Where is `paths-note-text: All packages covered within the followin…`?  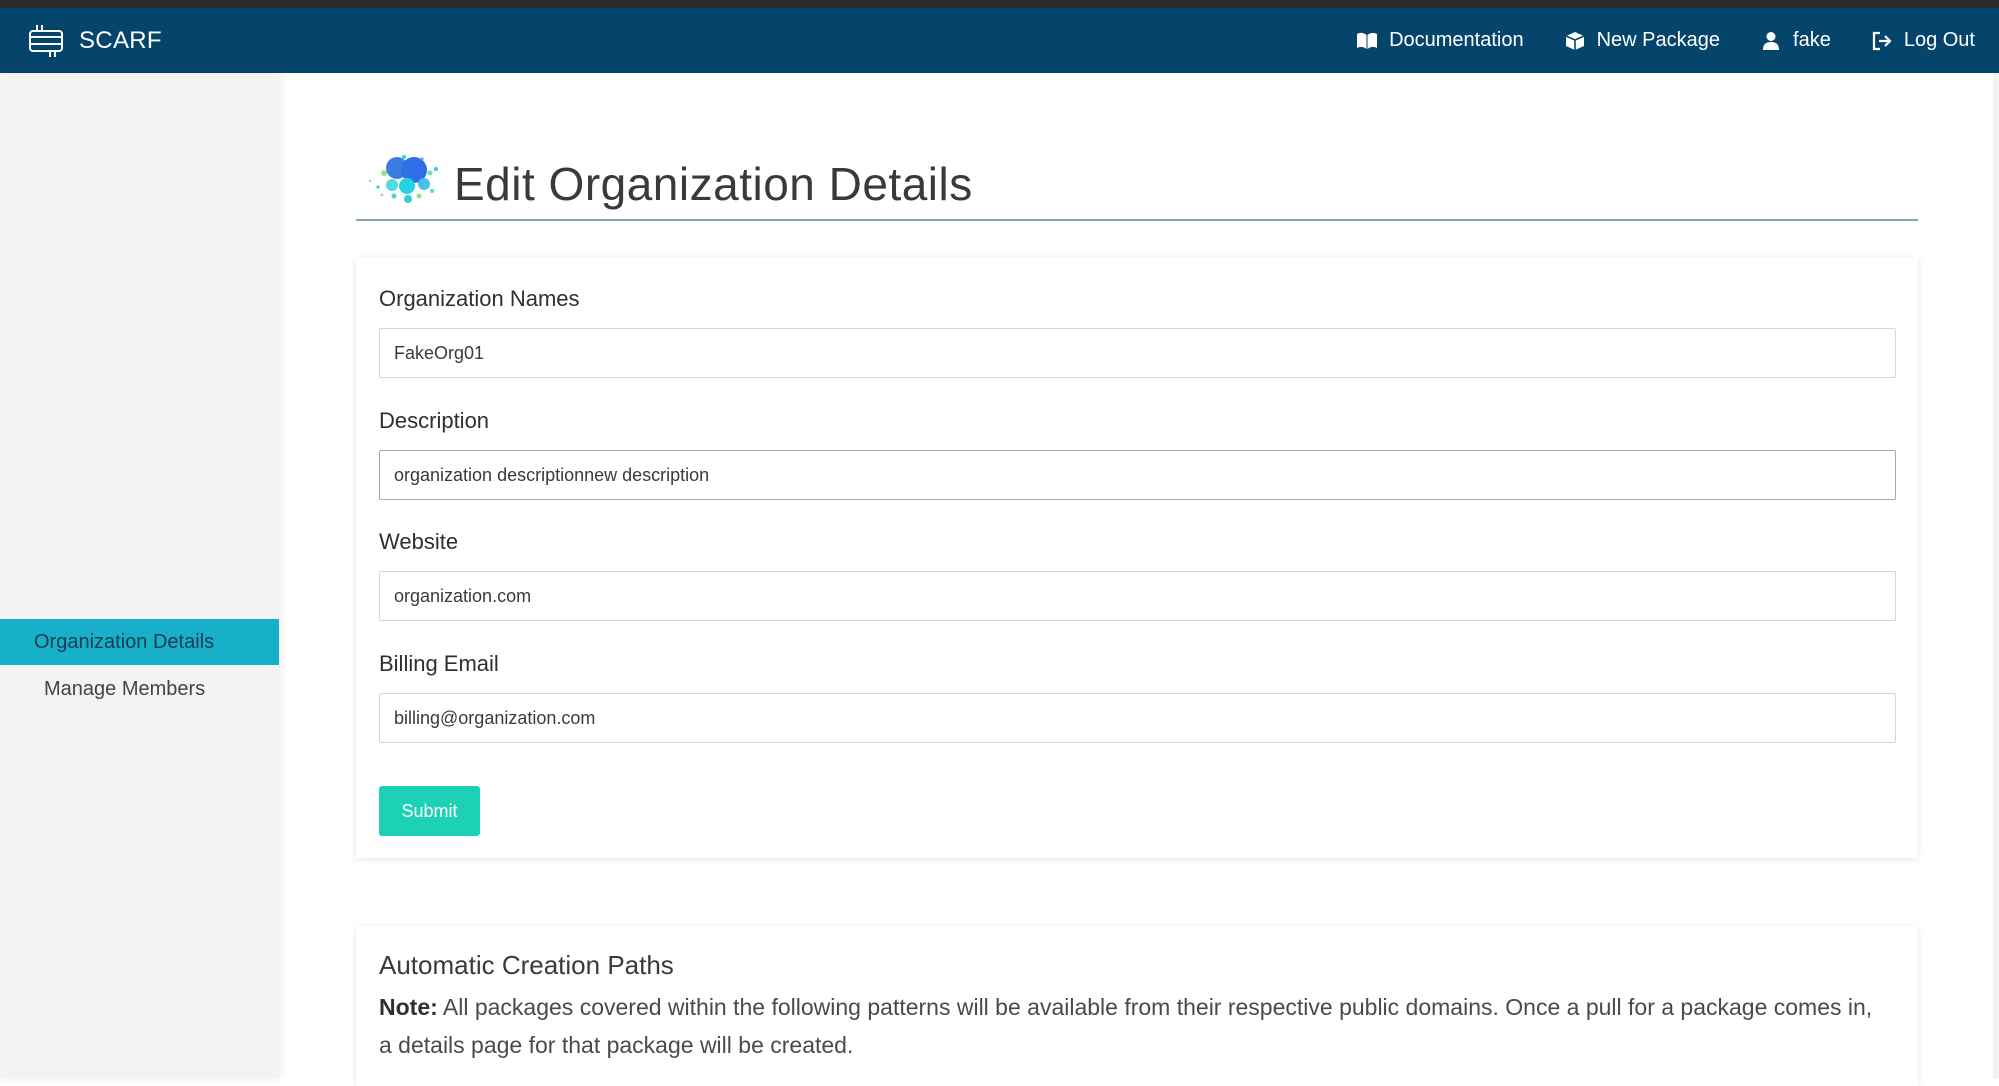
paths-note-text: All packages covered within the followin… is located at coordinates (1126, 1026).